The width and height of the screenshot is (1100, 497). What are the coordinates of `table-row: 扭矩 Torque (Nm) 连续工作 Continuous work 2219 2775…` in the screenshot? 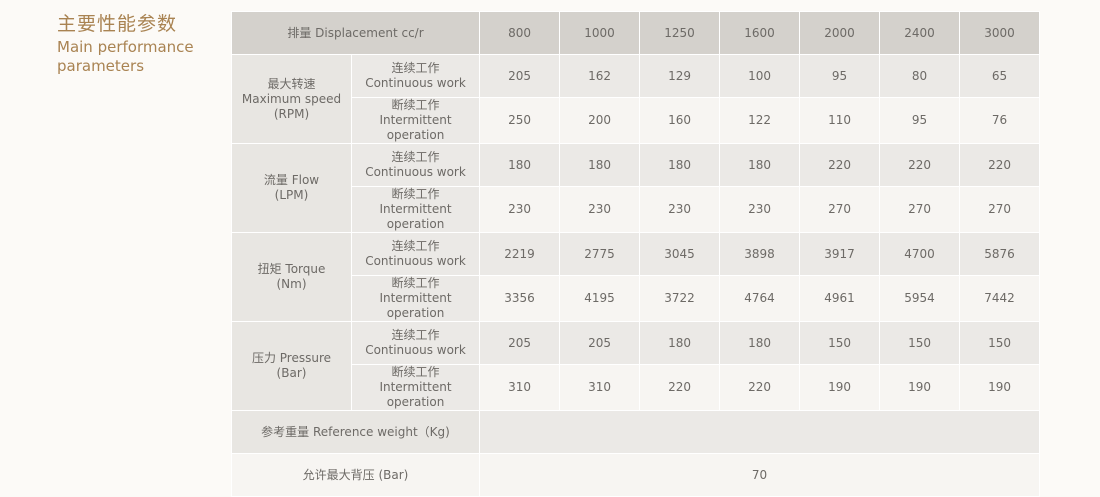 It's located at (636, 277).